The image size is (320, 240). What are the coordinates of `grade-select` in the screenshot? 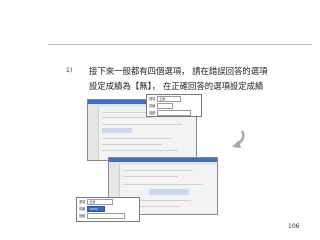 It's located at (165, 105).